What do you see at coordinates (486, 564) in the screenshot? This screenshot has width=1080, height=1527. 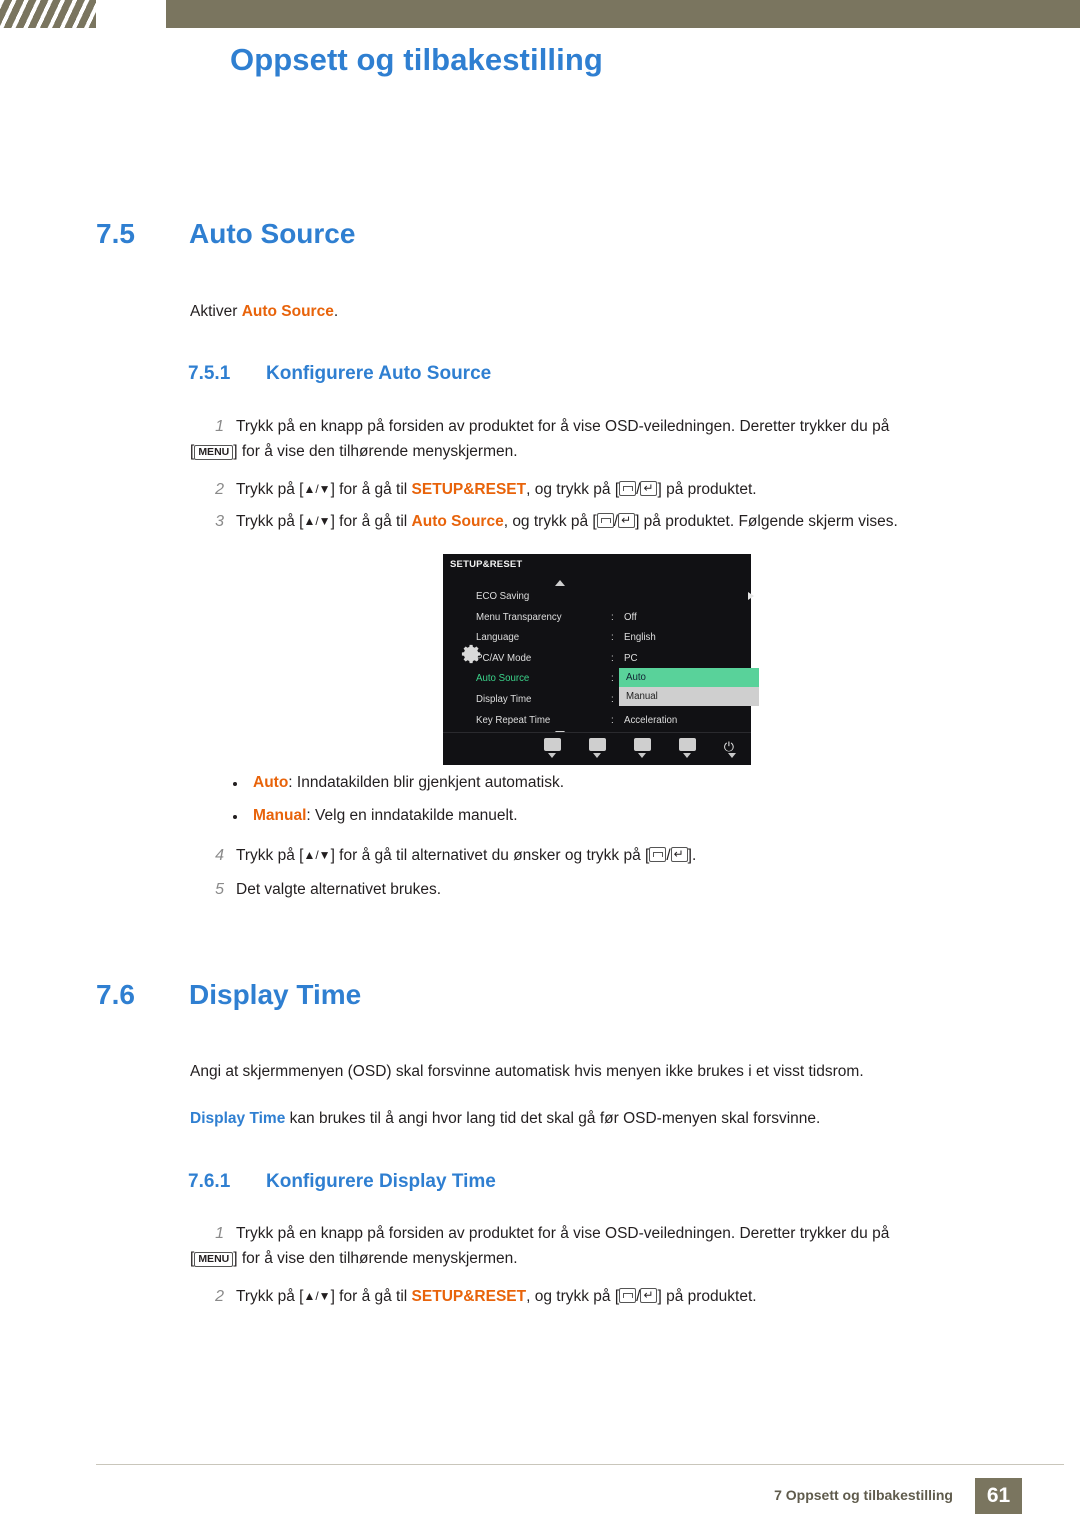 I see `osd-title: SETUP&RESET` at bounding box center [486, 564].